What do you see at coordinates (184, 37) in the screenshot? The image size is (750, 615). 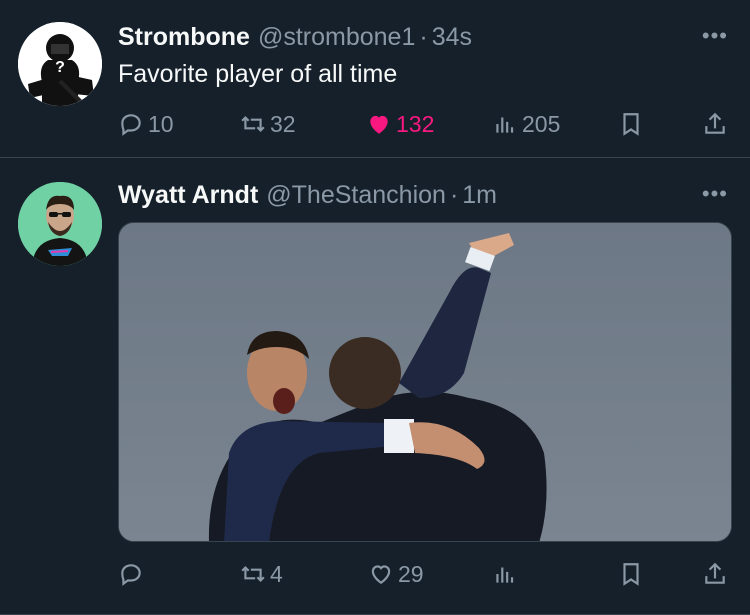 I see `display-name: Strombone` at bounding box center [184, 37].